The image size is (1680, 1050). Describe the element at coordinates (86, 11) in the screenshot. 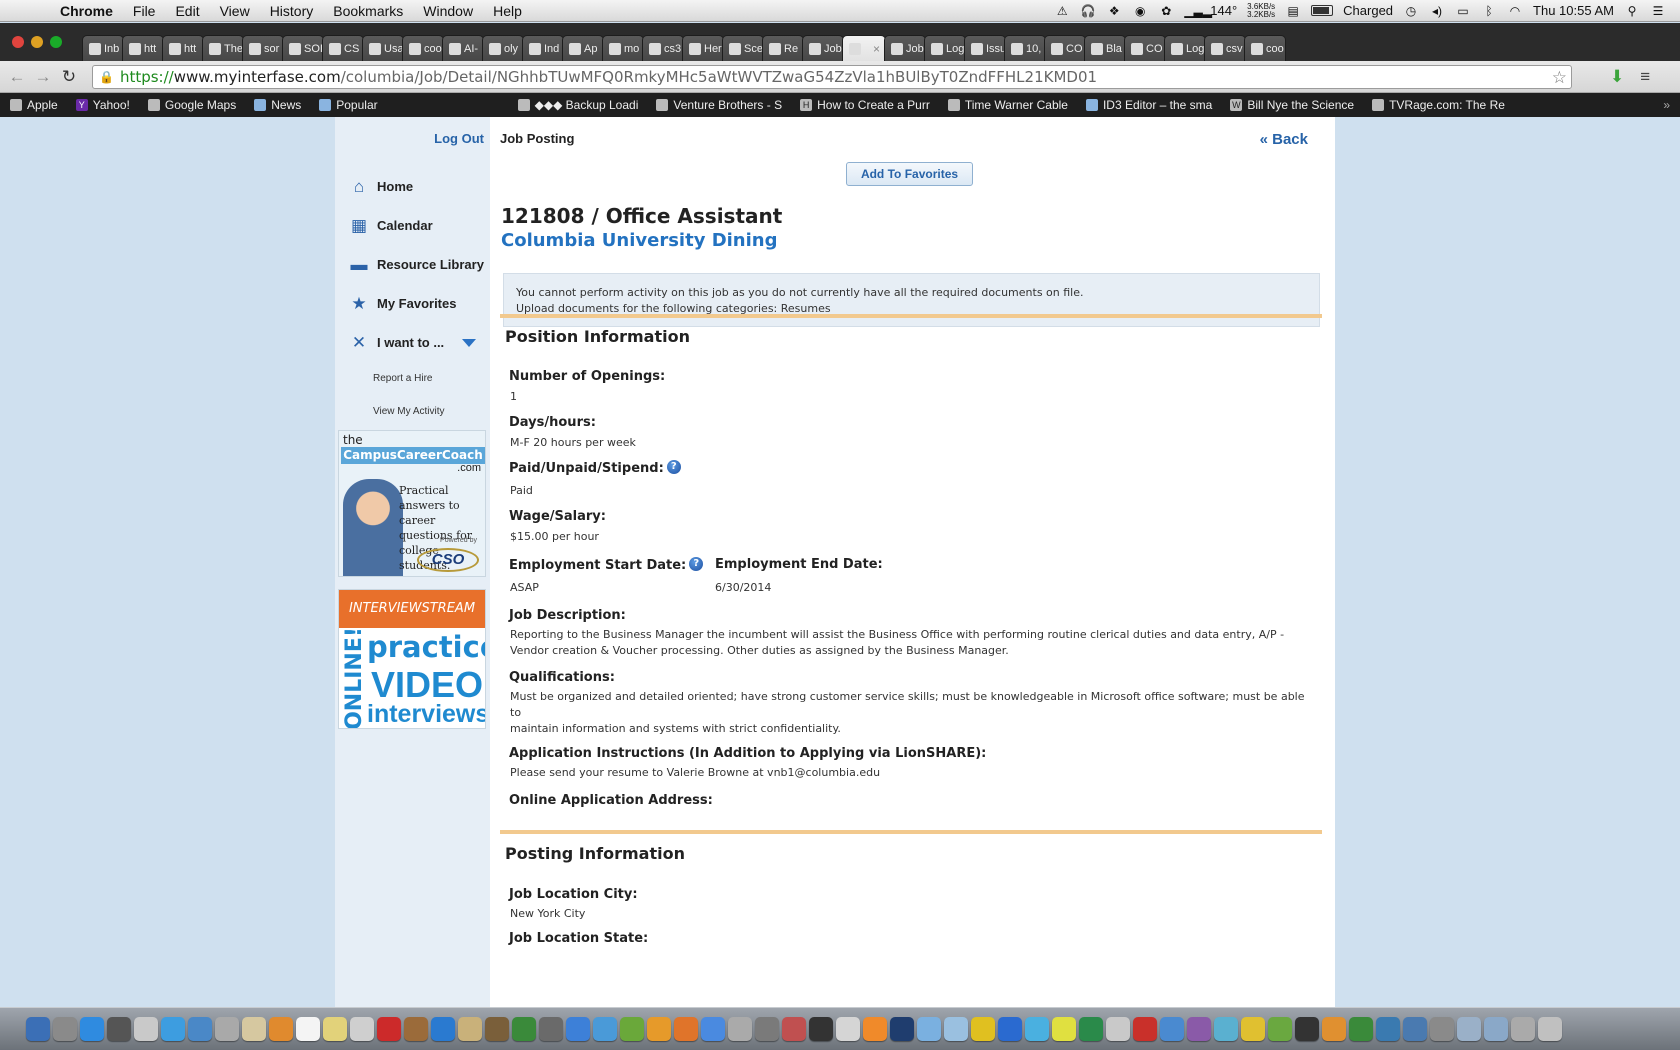

I see `menu-app-name: Chrome` at that location.